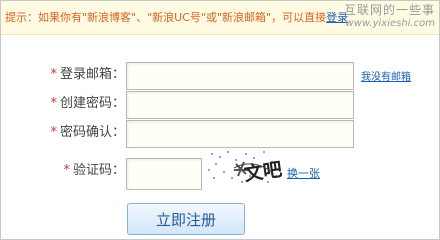  Describe the element at coordinates (390, 23) in the screenshot. I see `watermark-line-2: www.yixieshi.com` at that location.